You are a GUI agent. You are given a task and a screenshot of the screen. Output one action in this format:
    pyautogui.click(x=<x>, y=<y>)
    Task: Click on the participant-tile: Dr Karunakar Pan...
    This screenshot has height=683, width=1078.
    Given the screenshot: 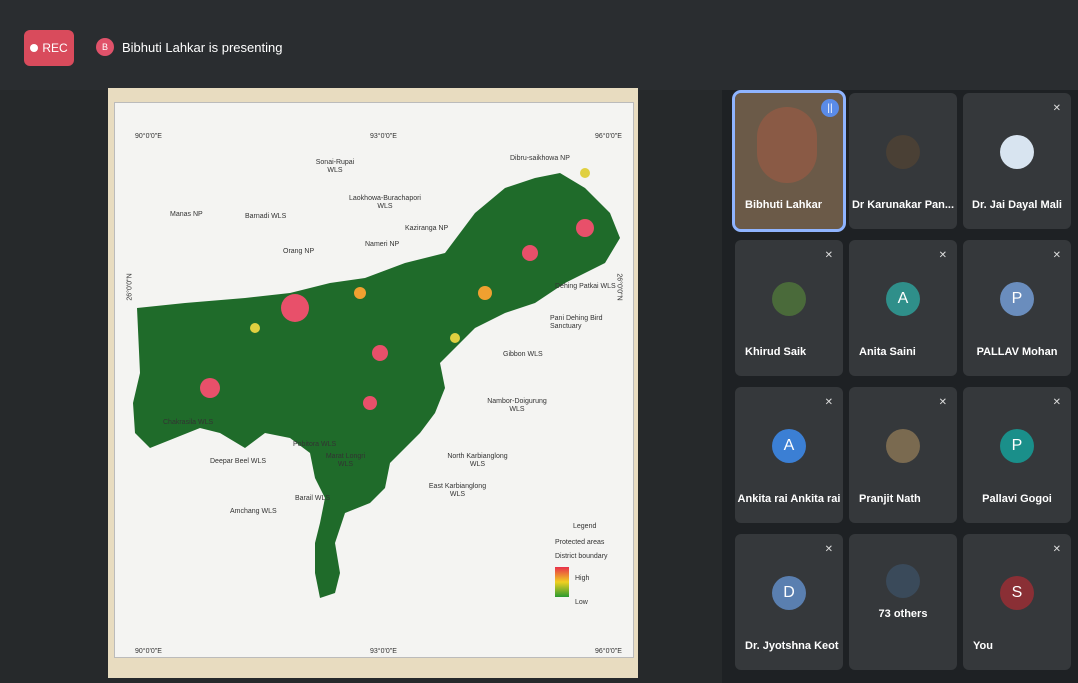 What is the action you would take?
    pyautogui.click(x=903, y=161)
    